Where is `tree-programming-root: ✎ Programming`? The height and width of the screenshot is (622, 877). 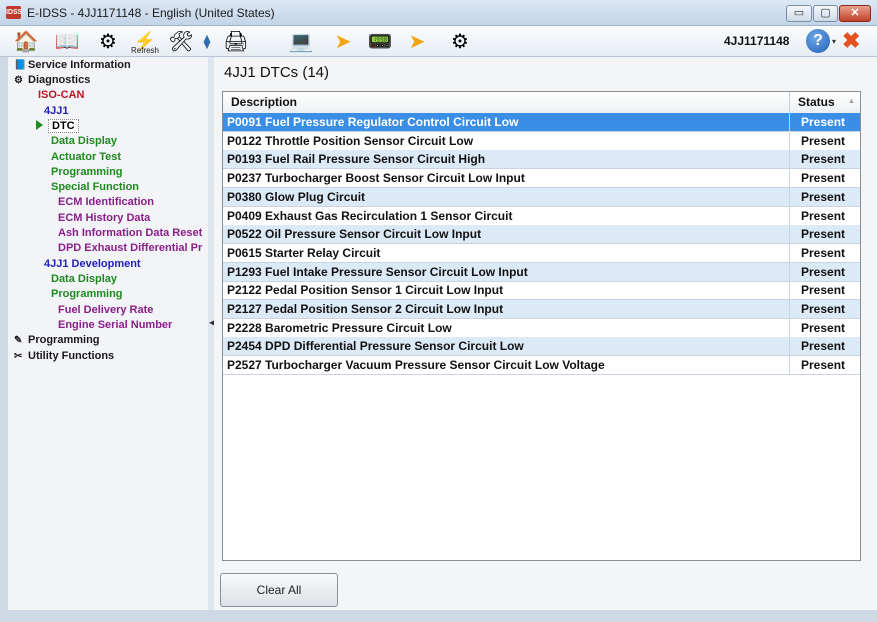 tree-programming-root: ✎ Programming is located at coordinates (57, 340).